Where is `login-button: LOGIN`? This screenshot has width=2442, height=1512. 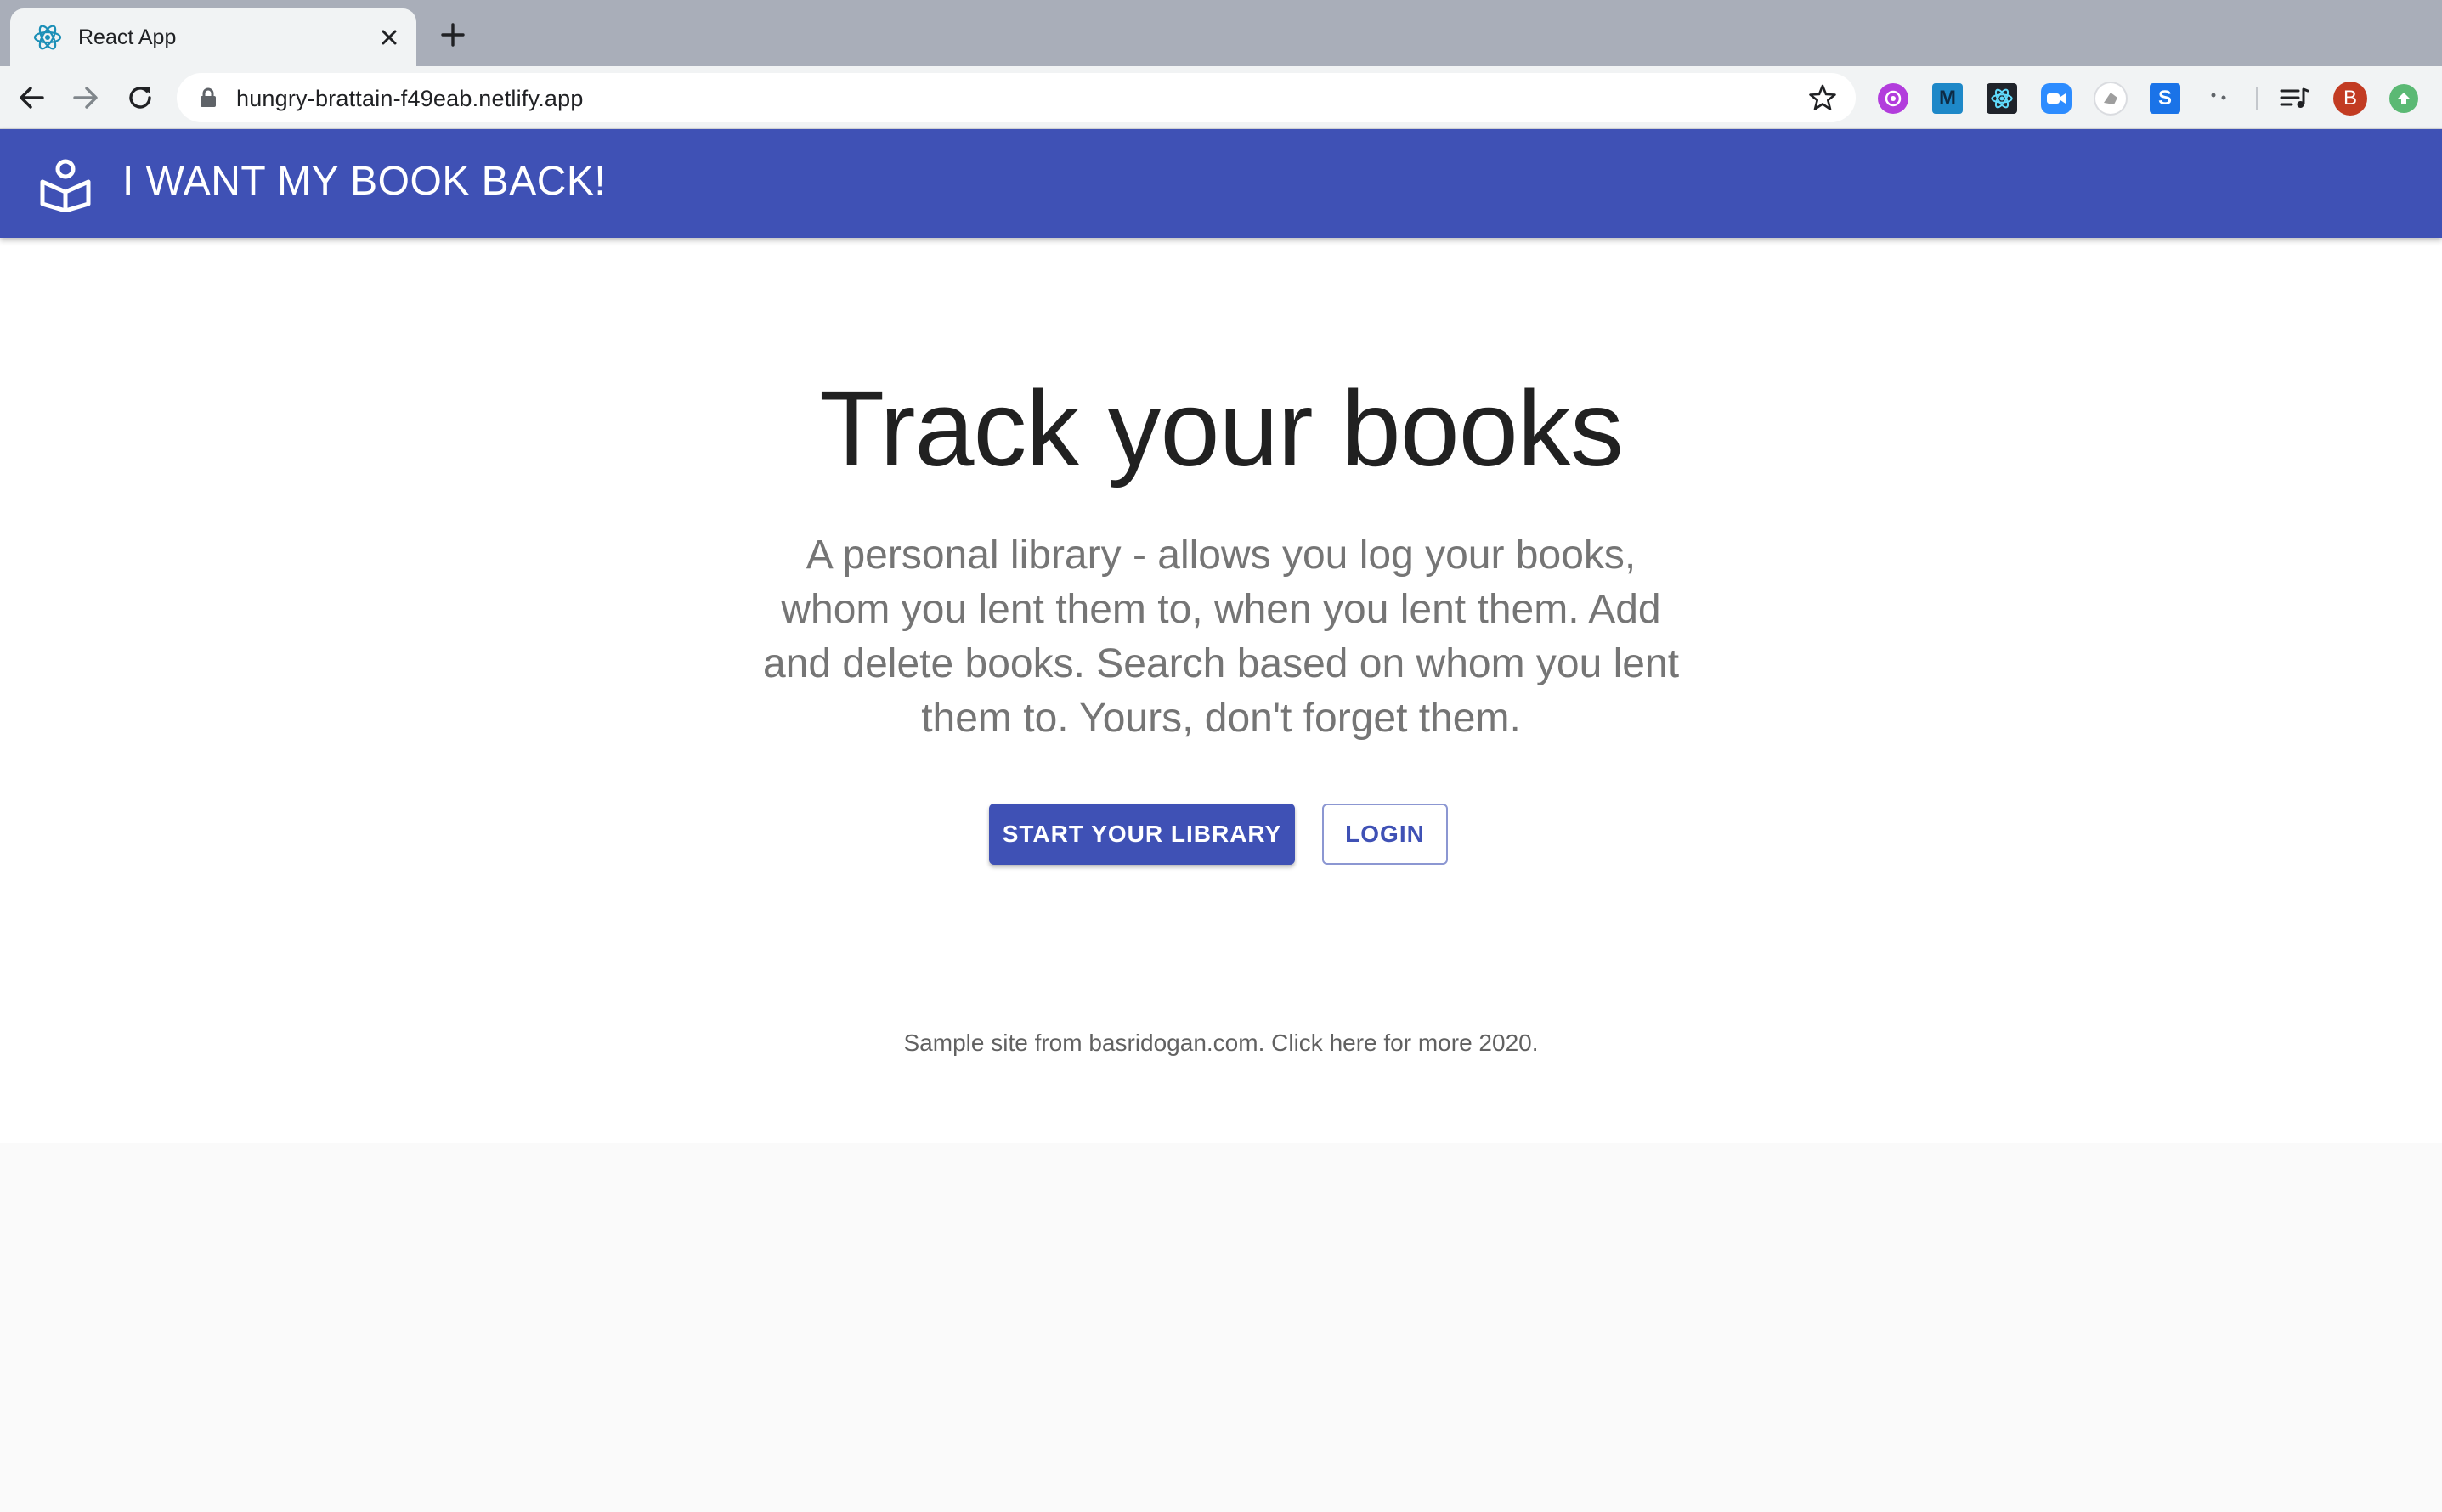
login-button: LOGIN is located at coordinates (1385, 834).